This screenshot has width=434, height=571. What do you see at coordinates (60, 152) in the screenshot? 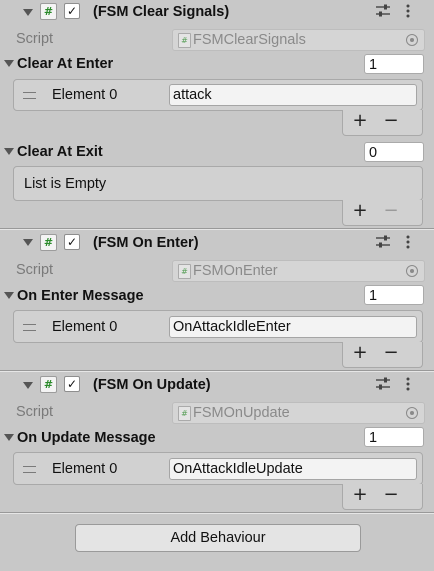
I see `list-label: Clear At Exit` at bounding box center [60, 152].